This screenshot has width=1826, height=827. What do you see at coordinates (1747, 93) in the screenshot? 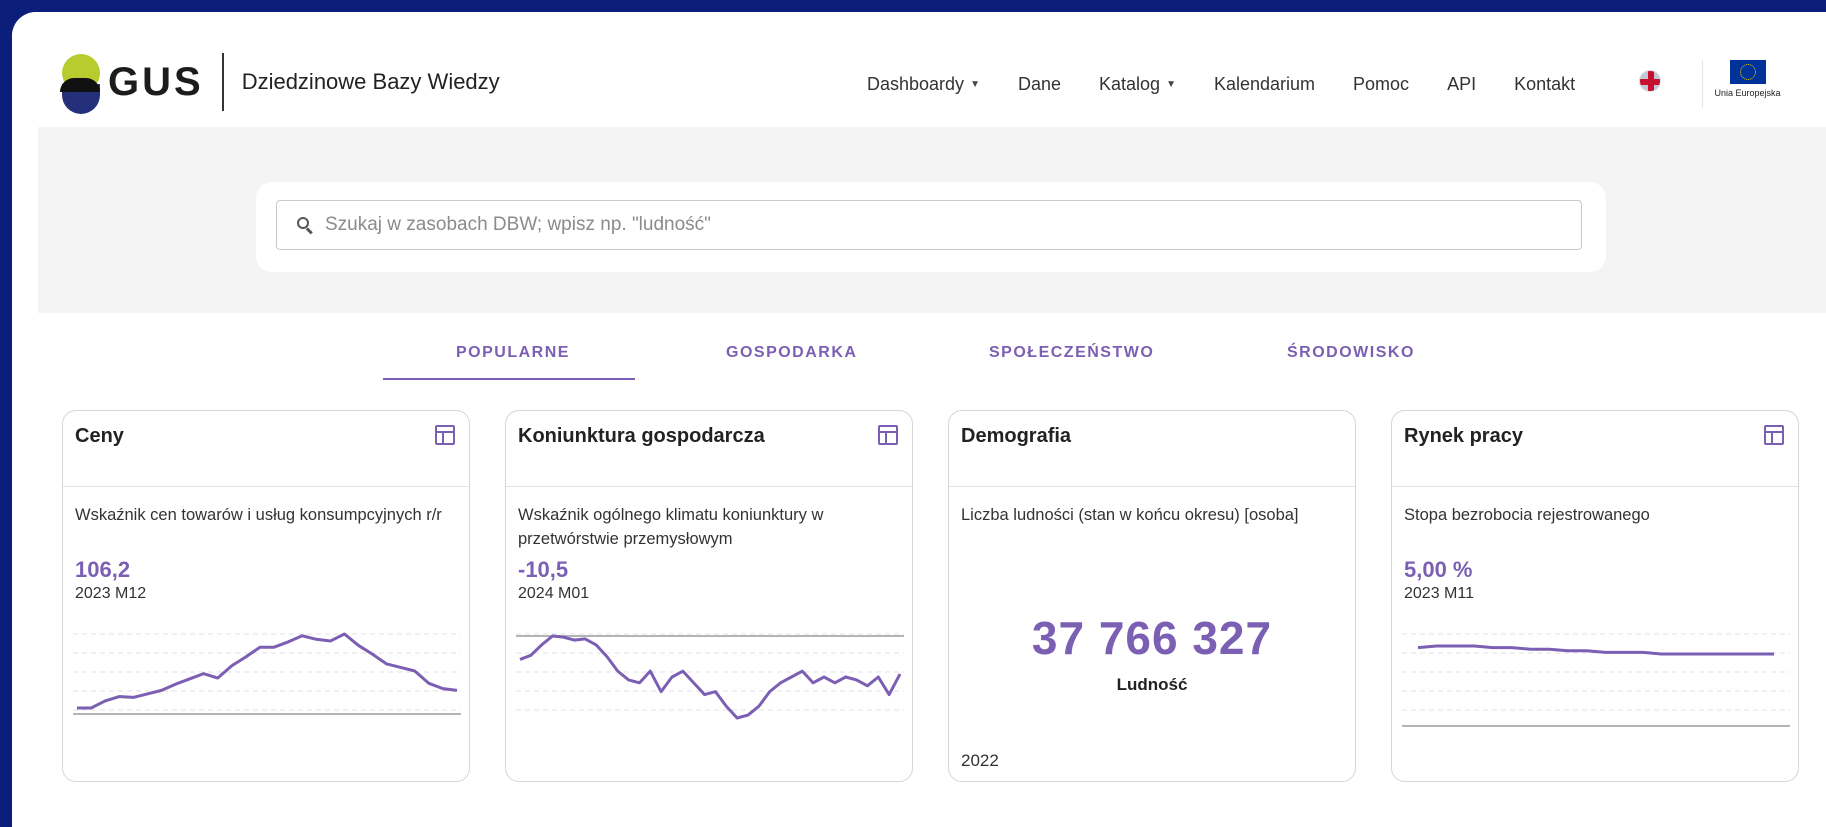
I see `eu-label: Unia Europejska` at bounding box center [1747, 93].